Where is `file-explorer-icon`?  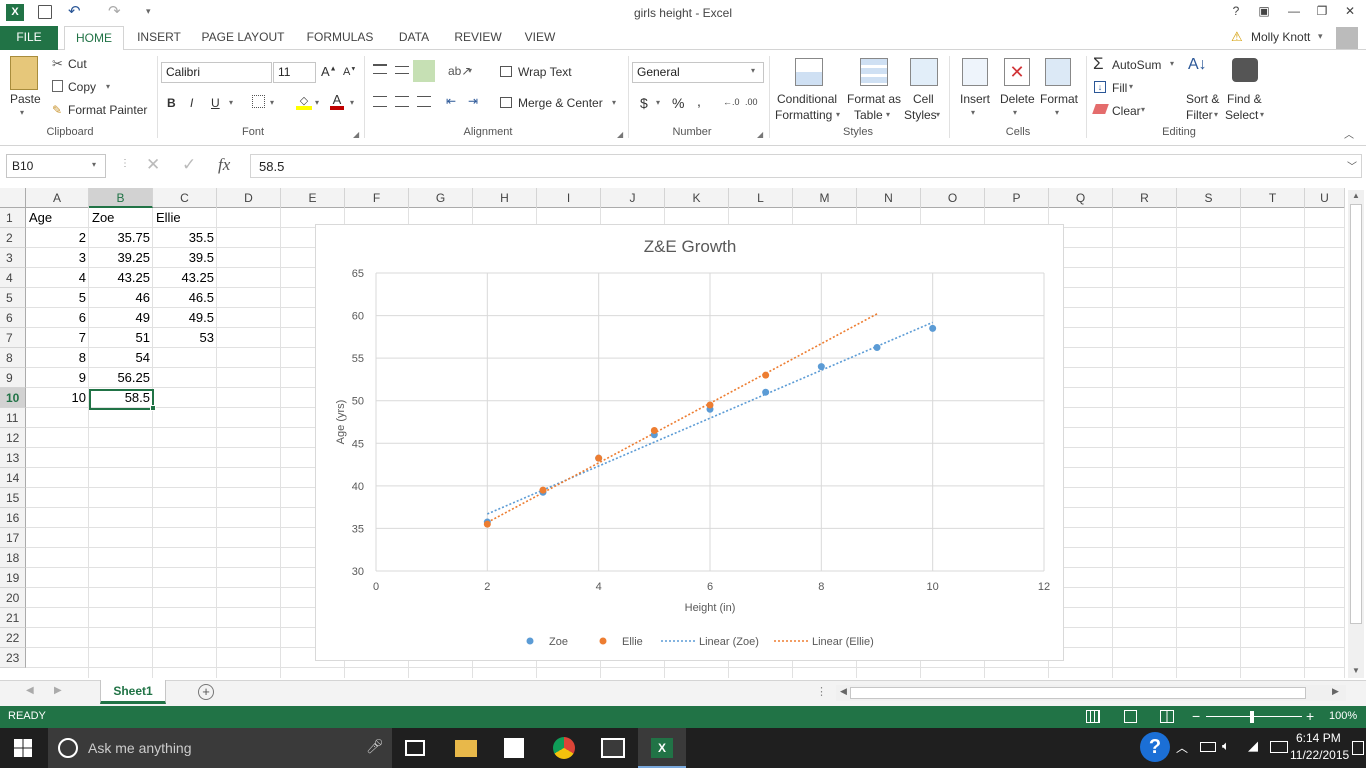
file-explorer-icon is located at coordinates (466, 748).